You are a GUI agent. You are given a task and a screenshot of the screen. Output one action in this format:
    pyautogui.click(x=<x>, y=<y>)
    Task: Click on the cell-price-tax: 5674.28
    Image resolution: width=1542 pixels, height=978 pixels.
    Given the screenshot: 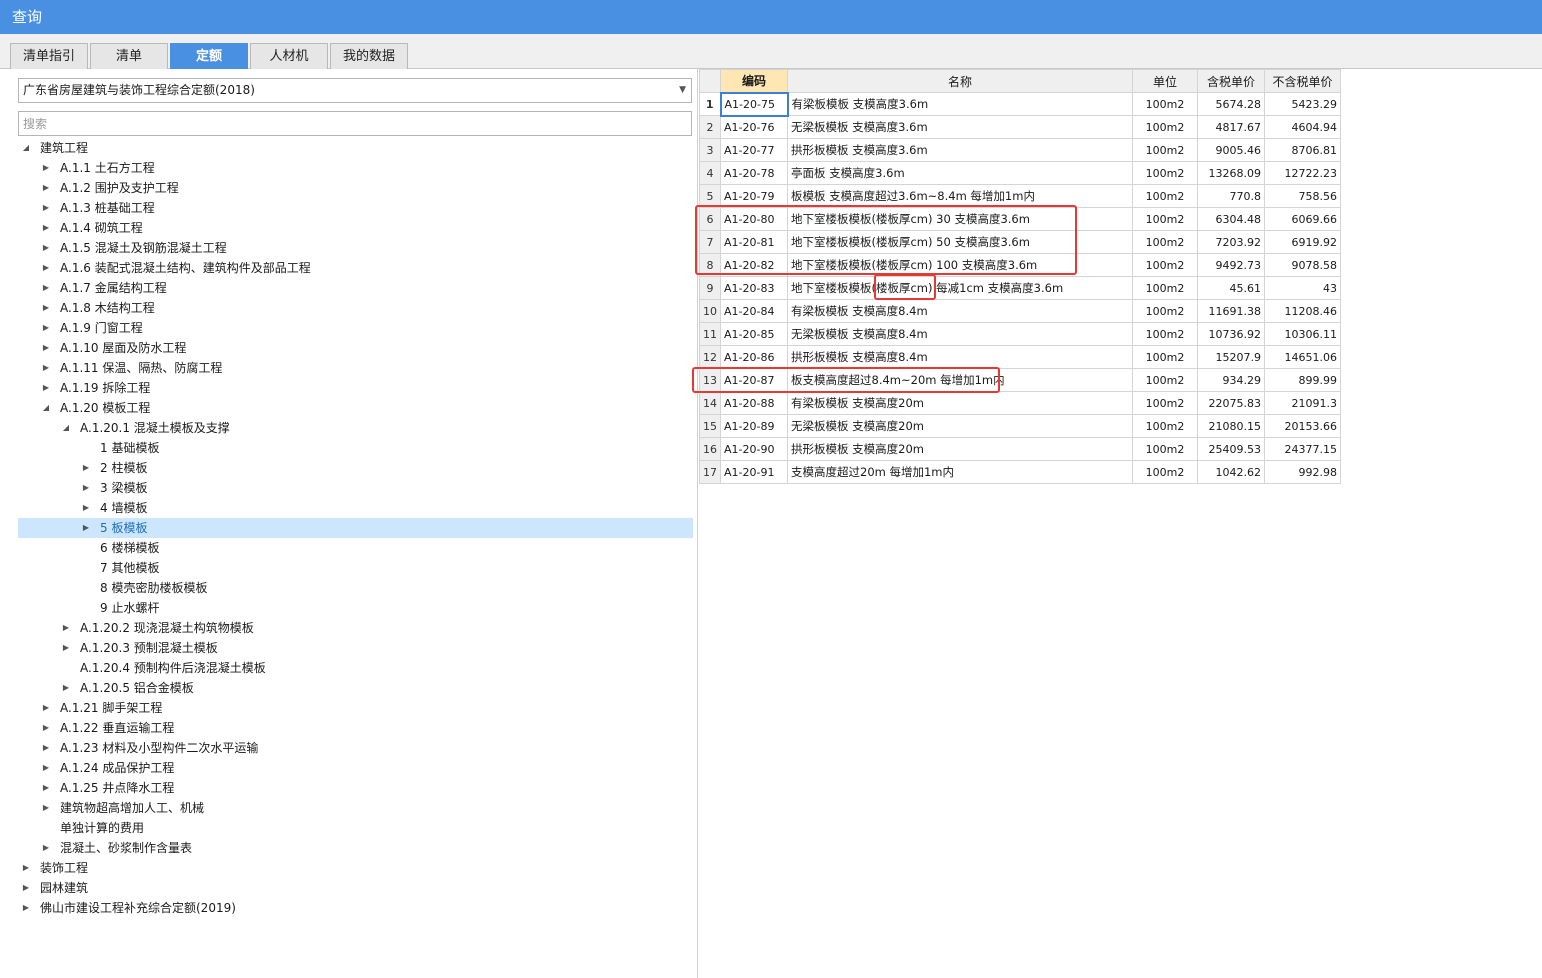 What is the action you would take?
    pyautogui.click(x=1231, y=104)
    